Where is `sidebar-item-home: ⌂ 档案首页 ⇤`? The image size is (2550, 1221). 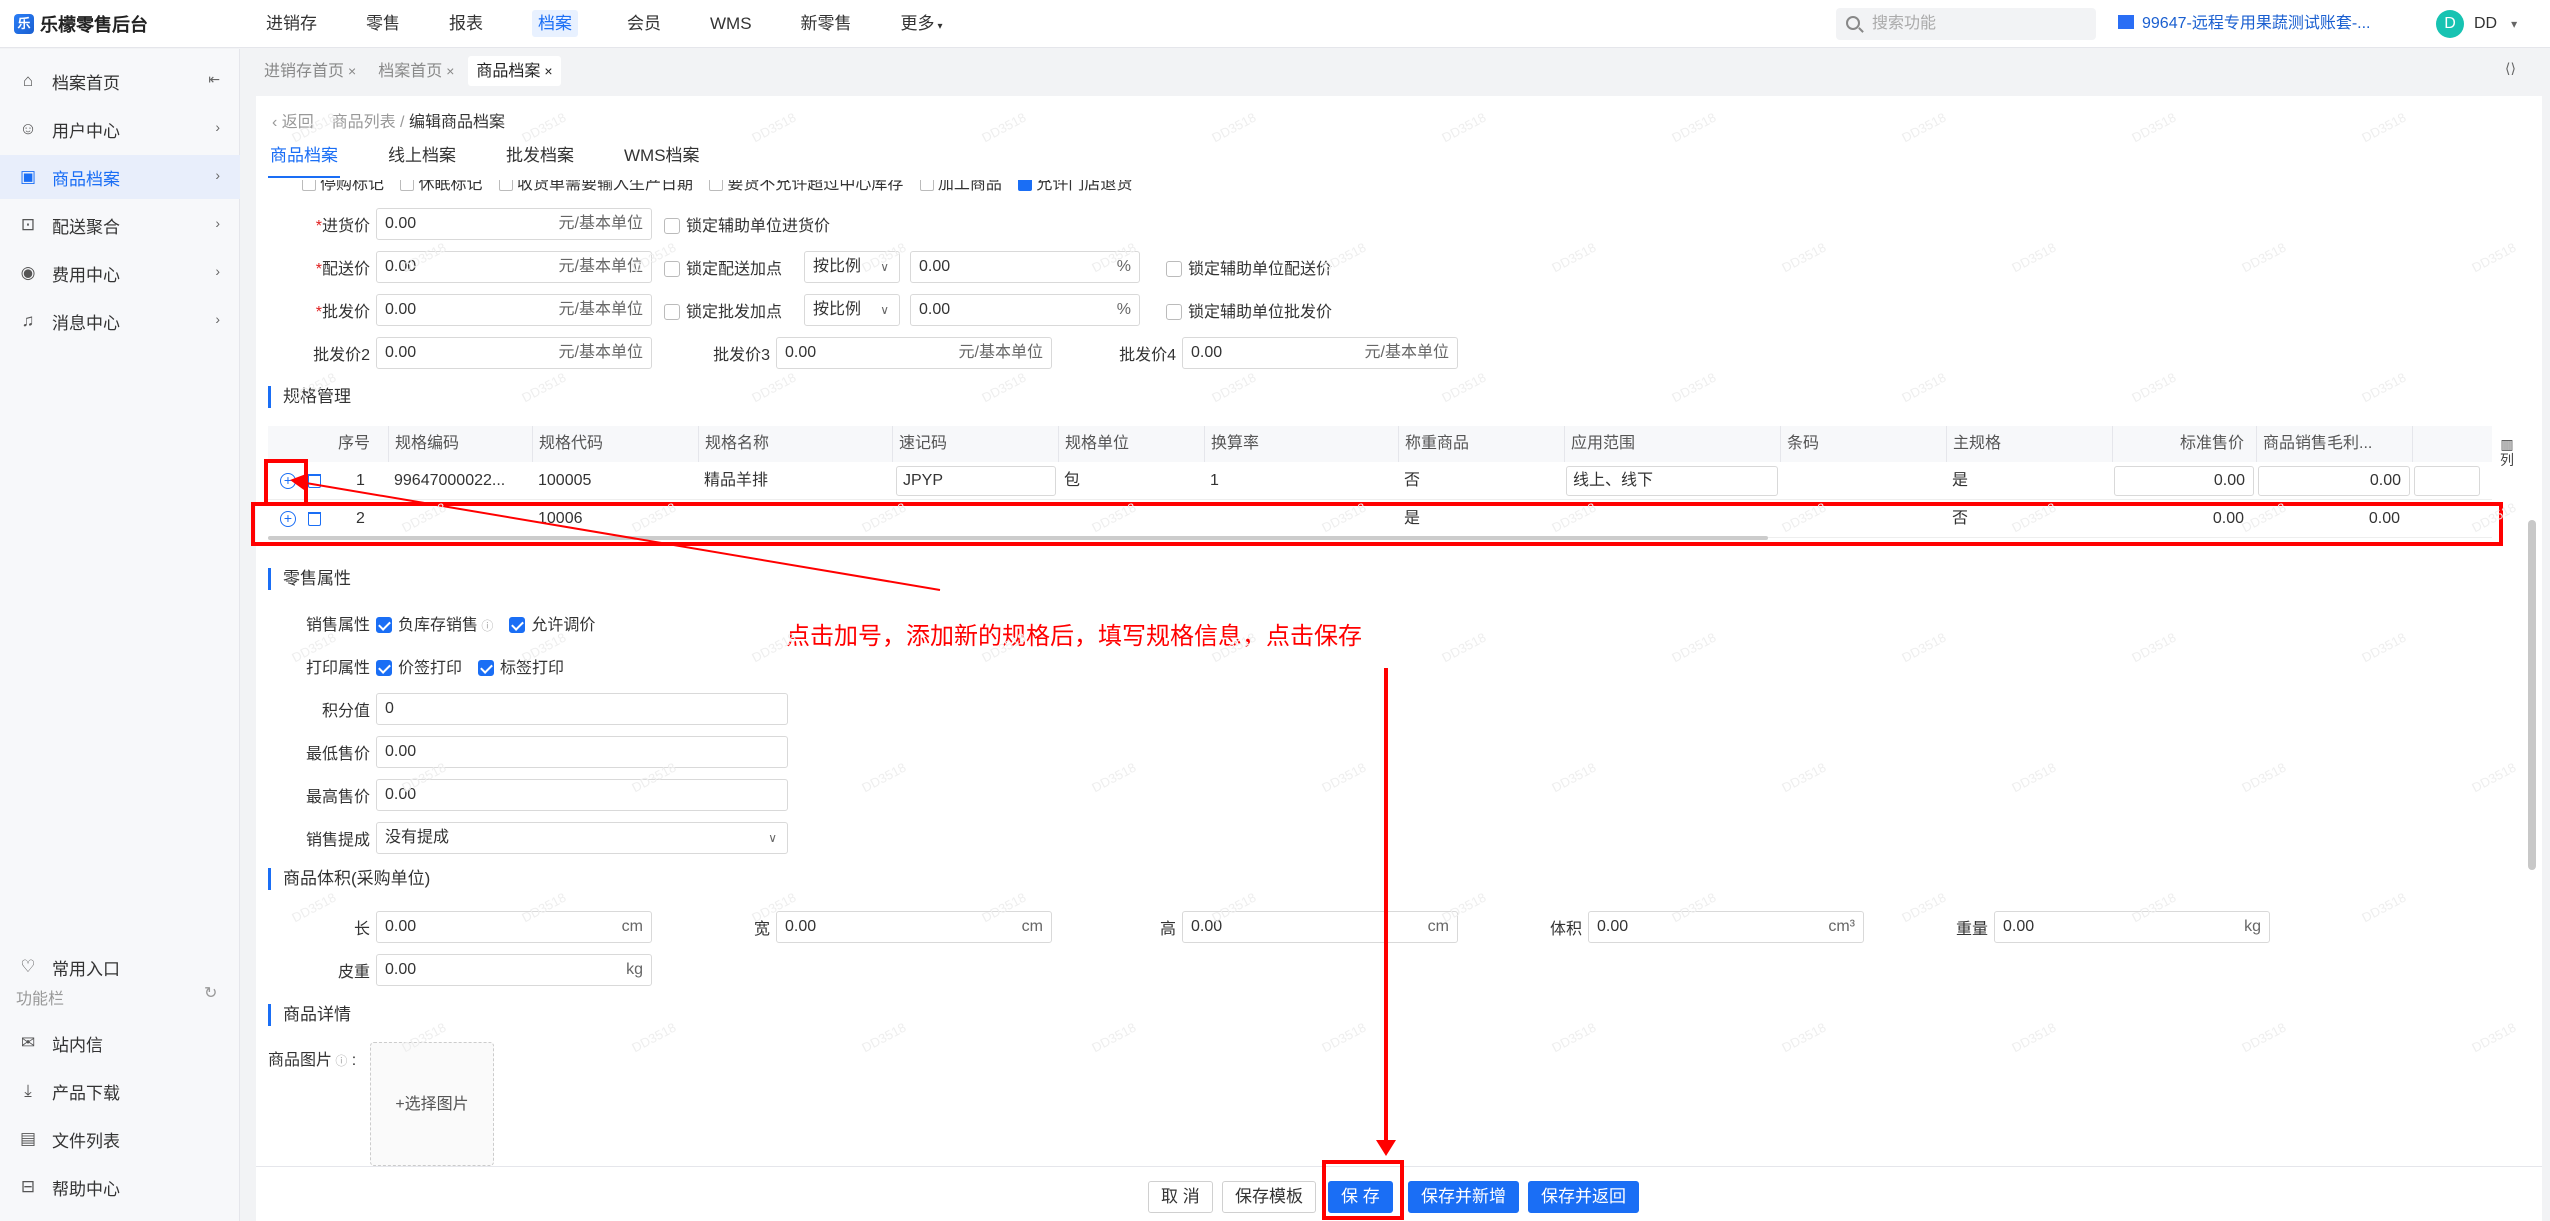 sidebar-item-home: ⌂ 档案首页 ⇤ is located at coordinates (120, 81).